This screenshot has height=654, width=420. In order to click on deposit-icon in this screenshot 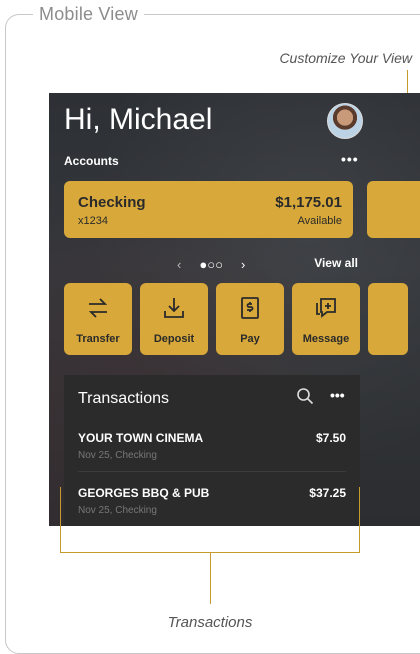, I will do `click(174, 308)`.